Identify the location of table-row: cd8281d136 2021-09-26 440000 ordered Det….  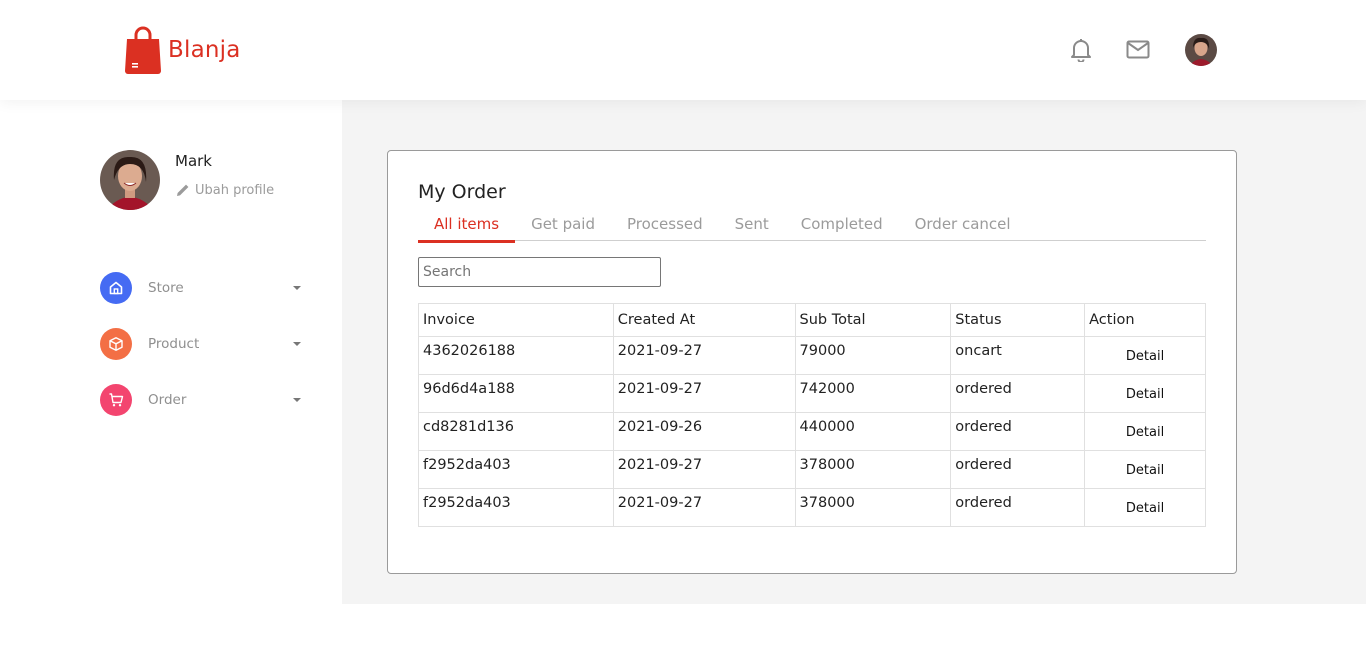
(812, 431).